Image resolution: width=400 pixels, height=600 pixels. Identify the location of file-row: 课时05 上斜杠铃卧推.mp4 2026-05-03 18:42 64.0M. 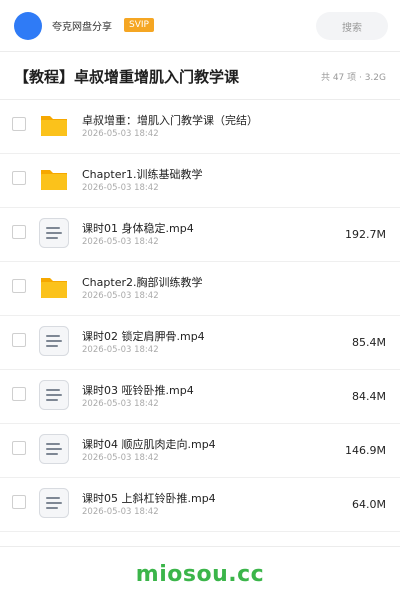
(200, 505).